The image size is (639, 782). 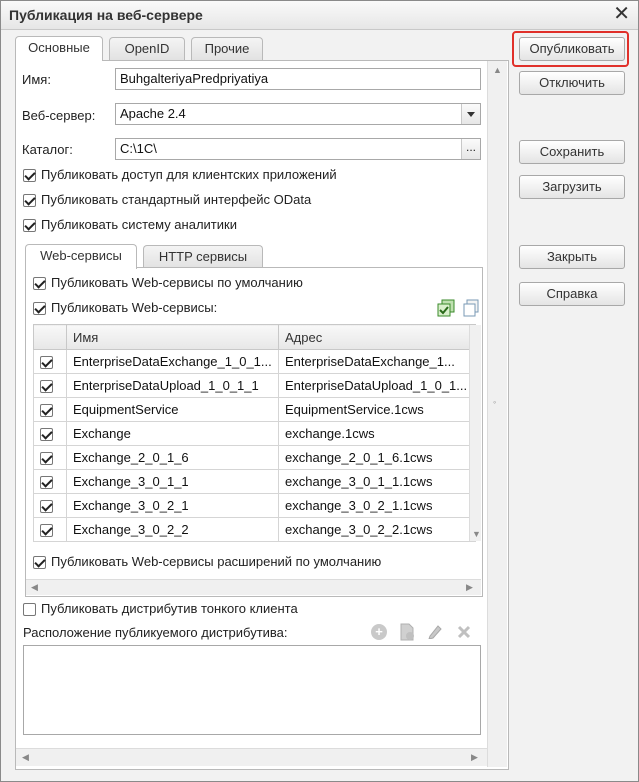 I want to click on load-button: Загрузить, so click(x=572, y=187).